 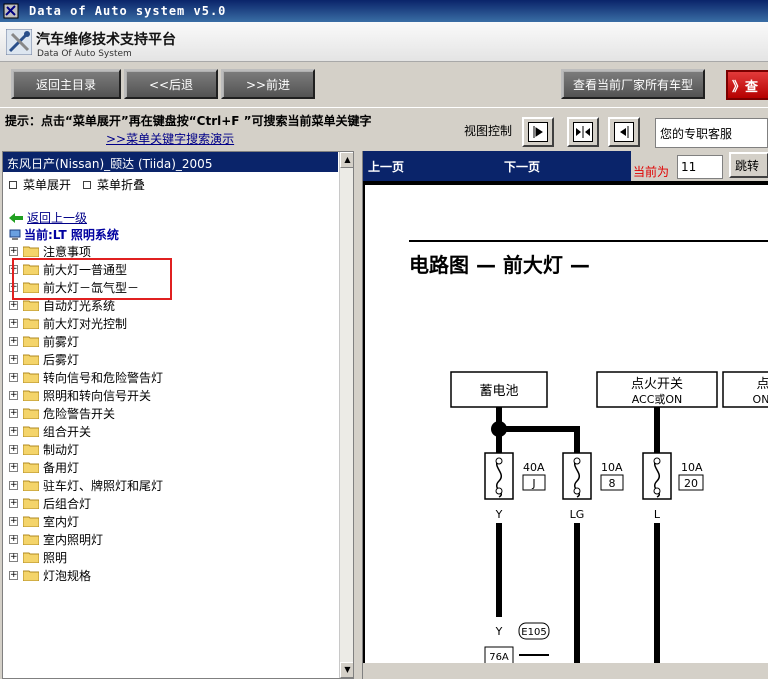 What do you see at coordinates (577, 514) in the screenshot?
I see `wire-color-lg: LG` at bounding box center [577, 514].